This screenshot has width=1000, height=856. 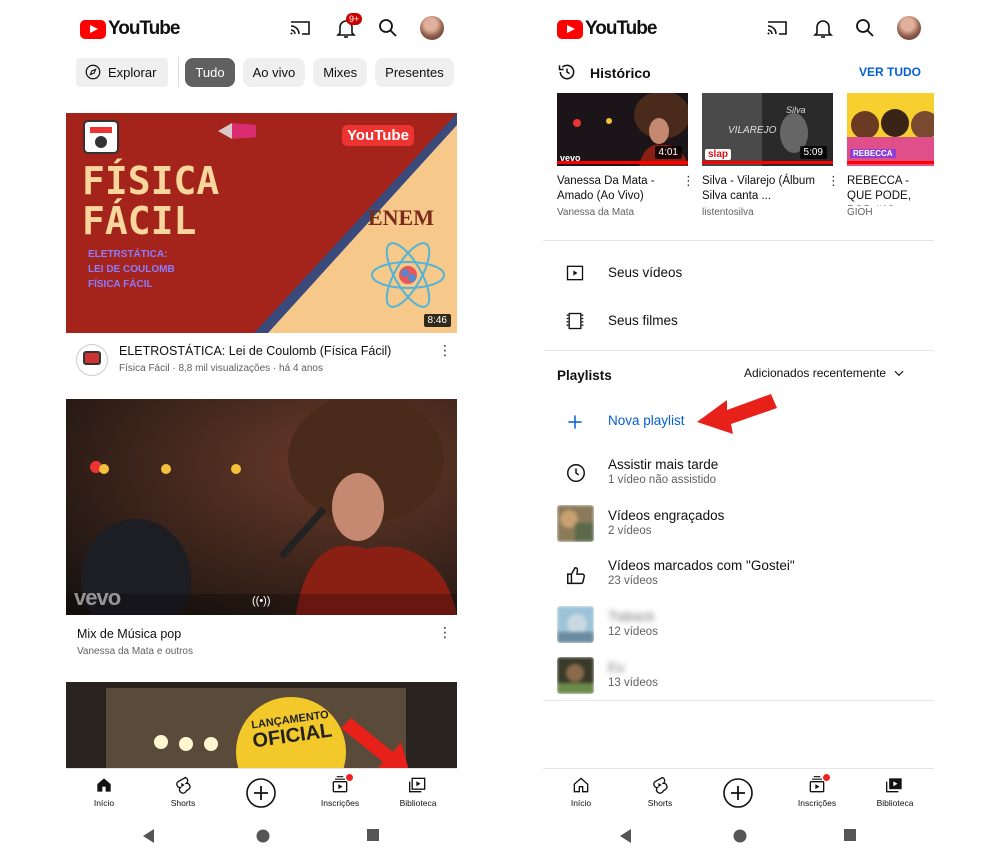 I want to click on chip-presentes: Presentes, so click(x=414, y=72).